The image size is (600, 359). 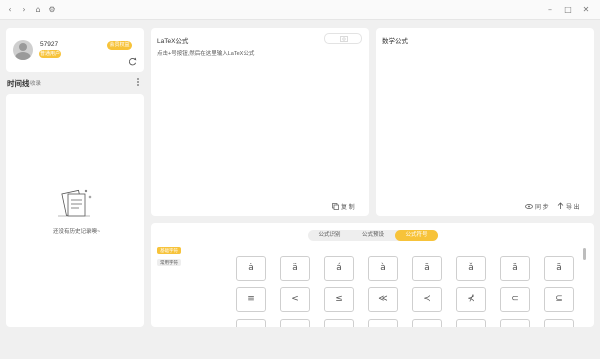 What do you see at coordinates (515, 299) in the screenshot?
I see `symbol-button: ⊂` at bounding box center [515, 299].